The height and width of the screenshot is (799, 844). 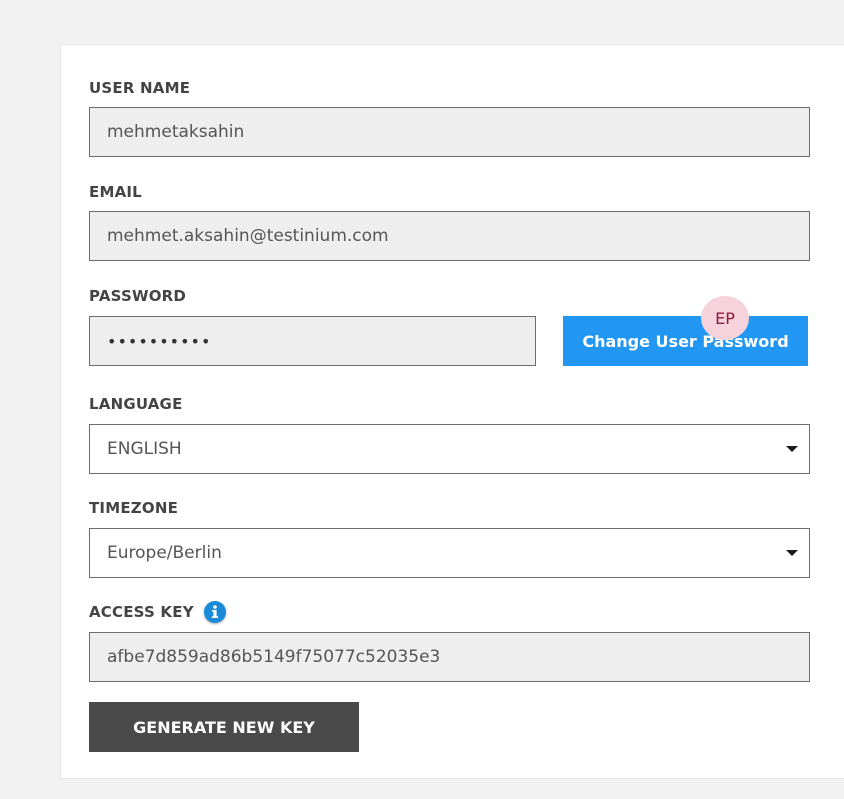 What do you see at coordinates (449, 657) in the screenshot?
I see `access-key-field: afbe7d859ad86b5149f75077c52035e3` at bounding box center [449, 657].